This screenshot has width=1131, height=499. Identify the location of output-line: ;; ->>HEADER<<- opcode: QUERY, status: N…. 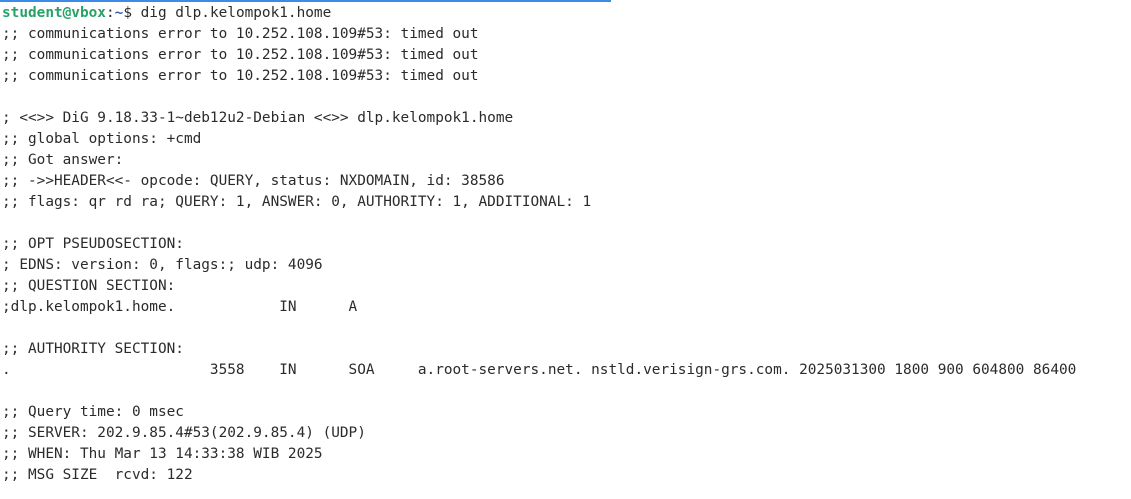
(253, 181).